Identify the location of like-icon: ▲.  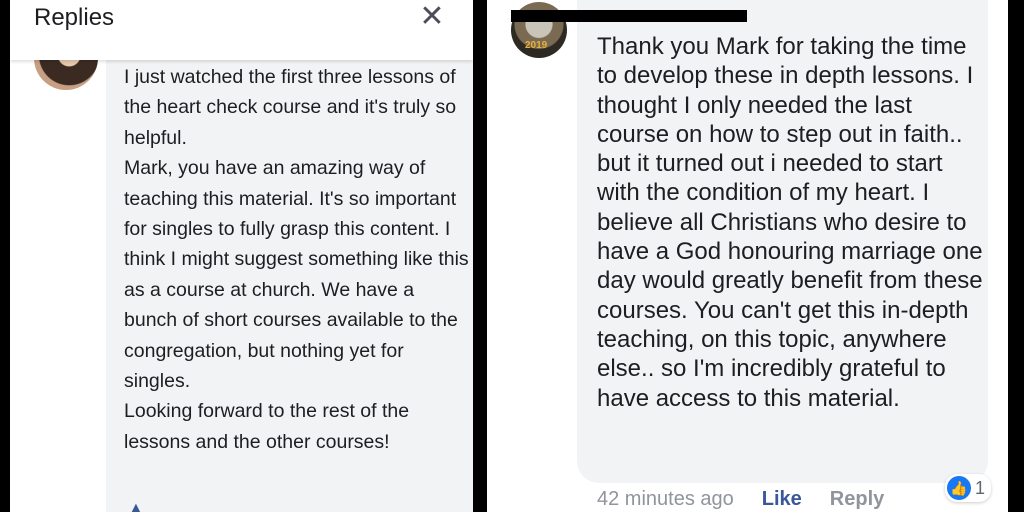
(136, 506).